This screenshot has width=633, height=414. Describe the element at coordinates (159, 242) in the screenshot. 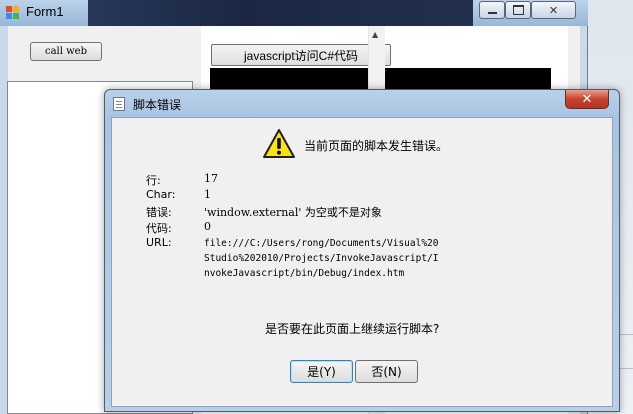

I see `url-label: URL:` at that location.